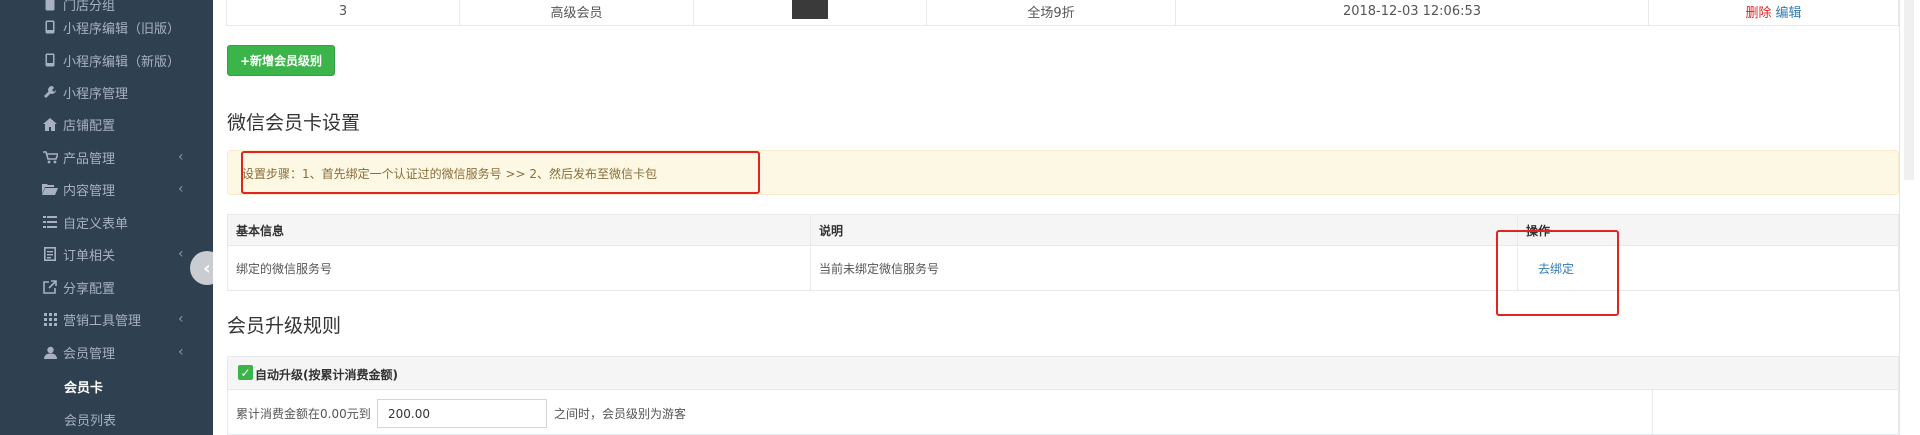  I want to click on sidebar-item-custom-form: 自定义表单, so click(106, 222).